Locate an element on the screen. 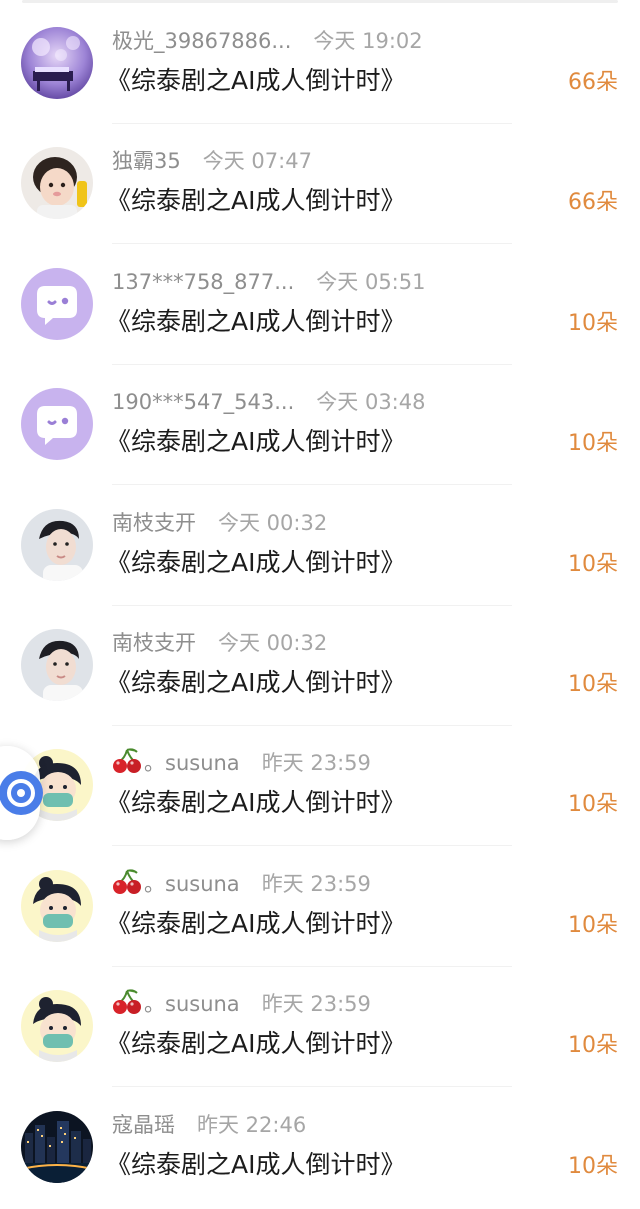  gift-list-item: 137***758_877... 今天 05:51 《综泰剧之AI成人倒计时》 10朵 is located at coordinates (320, 306).